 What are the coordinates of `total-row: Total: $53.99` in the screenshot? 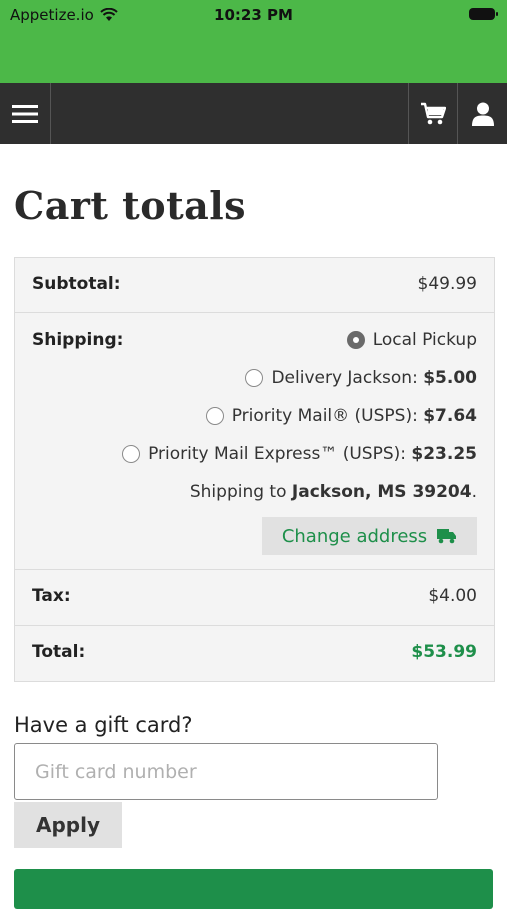 It's located at (254, 653).